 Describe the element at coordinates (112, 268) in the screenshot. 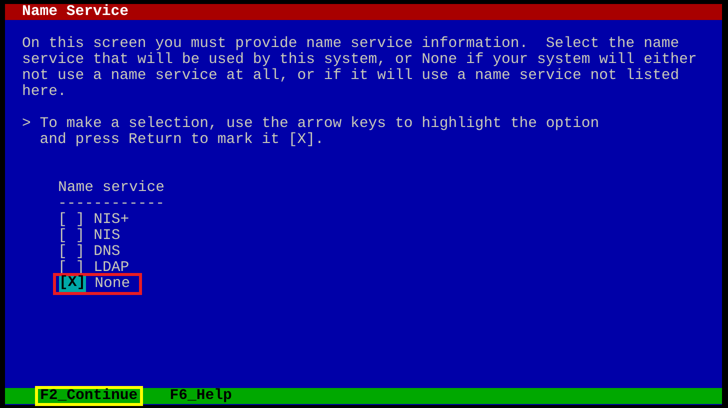

I see `option-label: LDAP` at that location.